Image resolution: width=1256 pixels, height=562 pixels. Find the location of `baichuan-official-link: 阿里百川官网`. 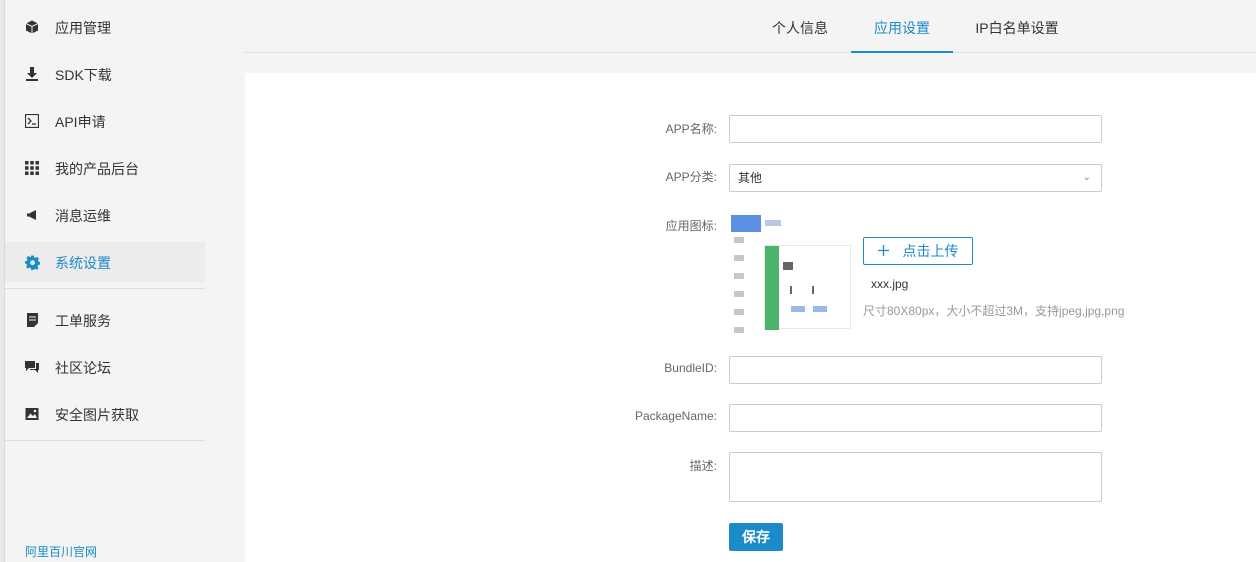

baichuan-official-link: 阿里百川官网 is located at coordinates (61, 551).